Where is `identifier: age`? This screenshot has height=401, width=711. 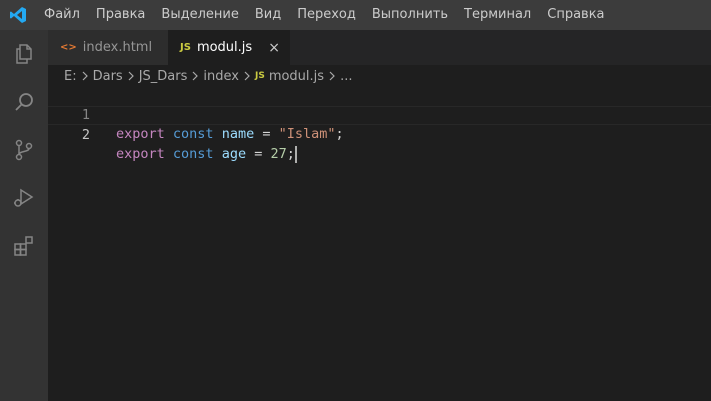
identifier: age is located at coordinates (234, 154).